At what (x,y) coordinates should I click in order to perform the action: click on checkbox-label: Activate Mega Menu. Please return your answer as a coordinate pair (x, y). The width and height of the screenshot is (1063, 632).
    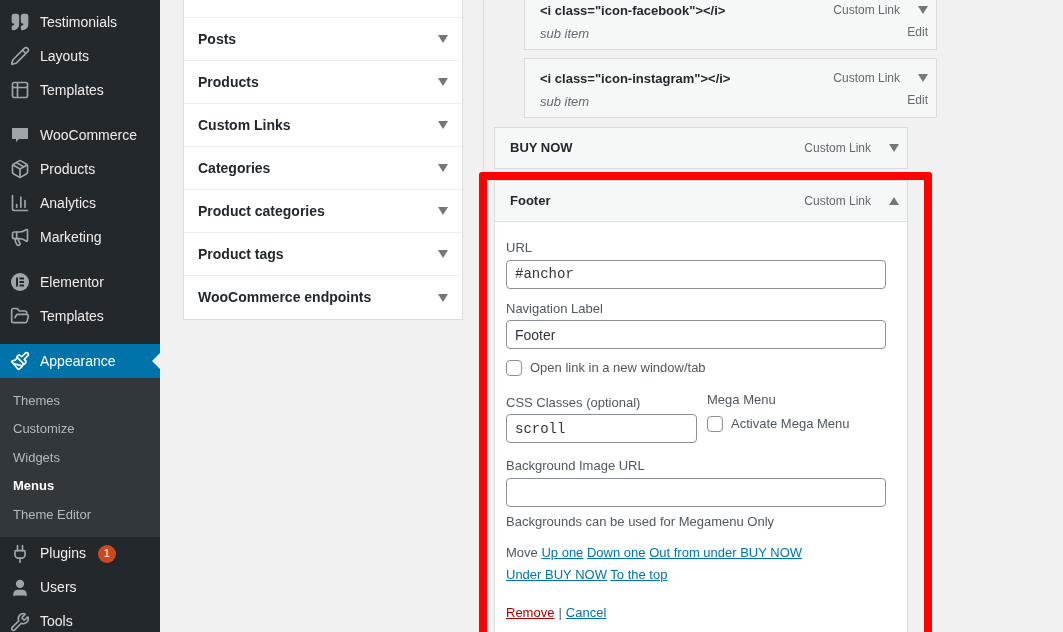
    Looking at the image, I should click on (790, 424).